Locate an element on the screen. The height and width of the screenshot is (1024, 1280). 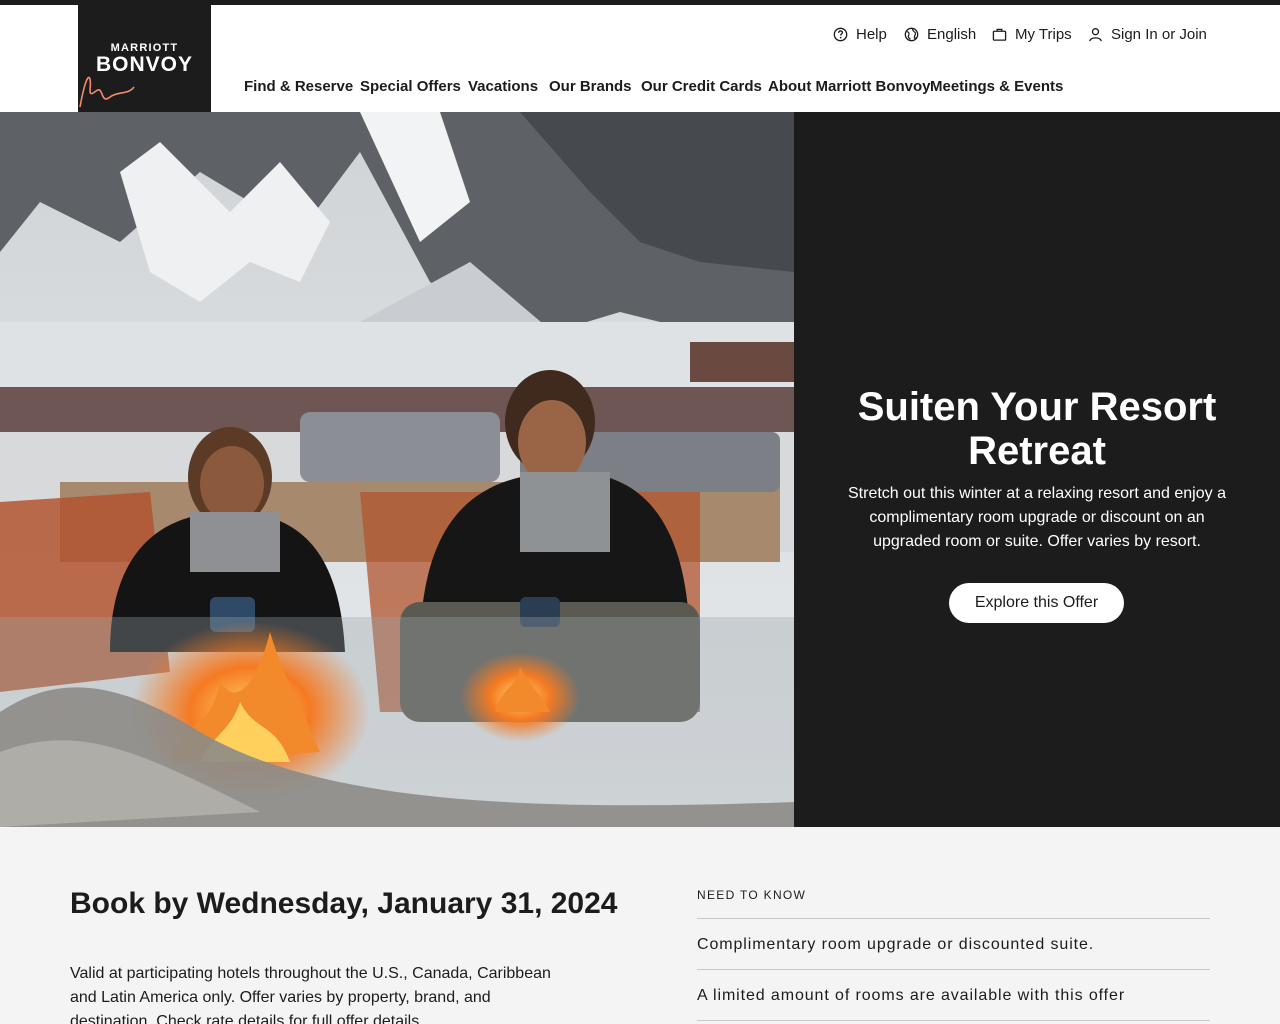
suitcase-icon is located at coordinates (999, 34).